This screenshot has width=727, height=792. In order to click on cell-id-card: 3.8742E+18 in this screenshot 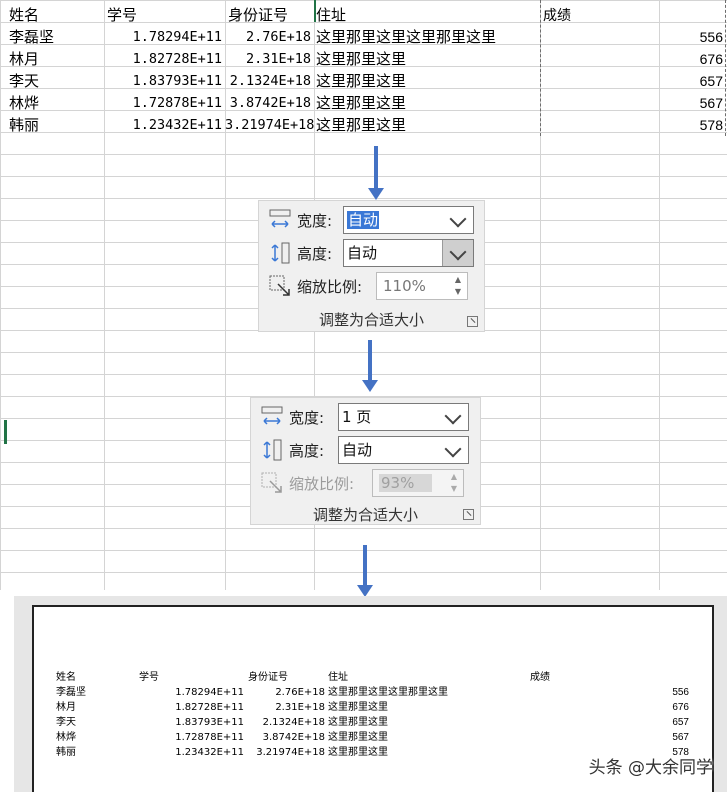, I will do `click(269, 103)`.